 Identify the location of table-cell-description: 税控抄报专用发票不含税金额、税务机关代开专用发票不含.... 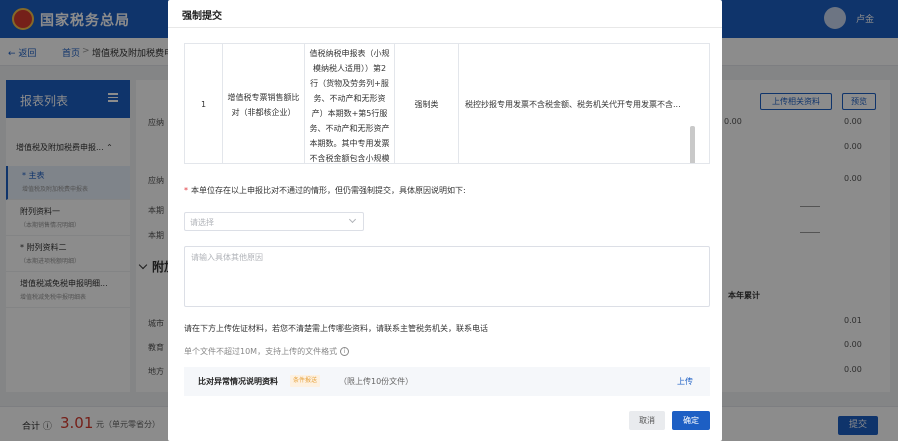
(573, 104).